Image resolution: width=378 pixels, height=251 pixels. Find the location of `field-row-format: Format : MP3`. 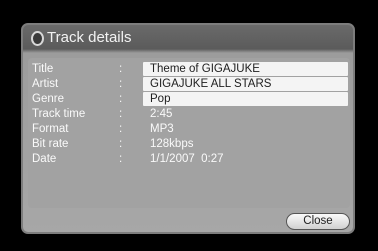

field-row-format: Format : MP3 is located at coordinates (189, 129).